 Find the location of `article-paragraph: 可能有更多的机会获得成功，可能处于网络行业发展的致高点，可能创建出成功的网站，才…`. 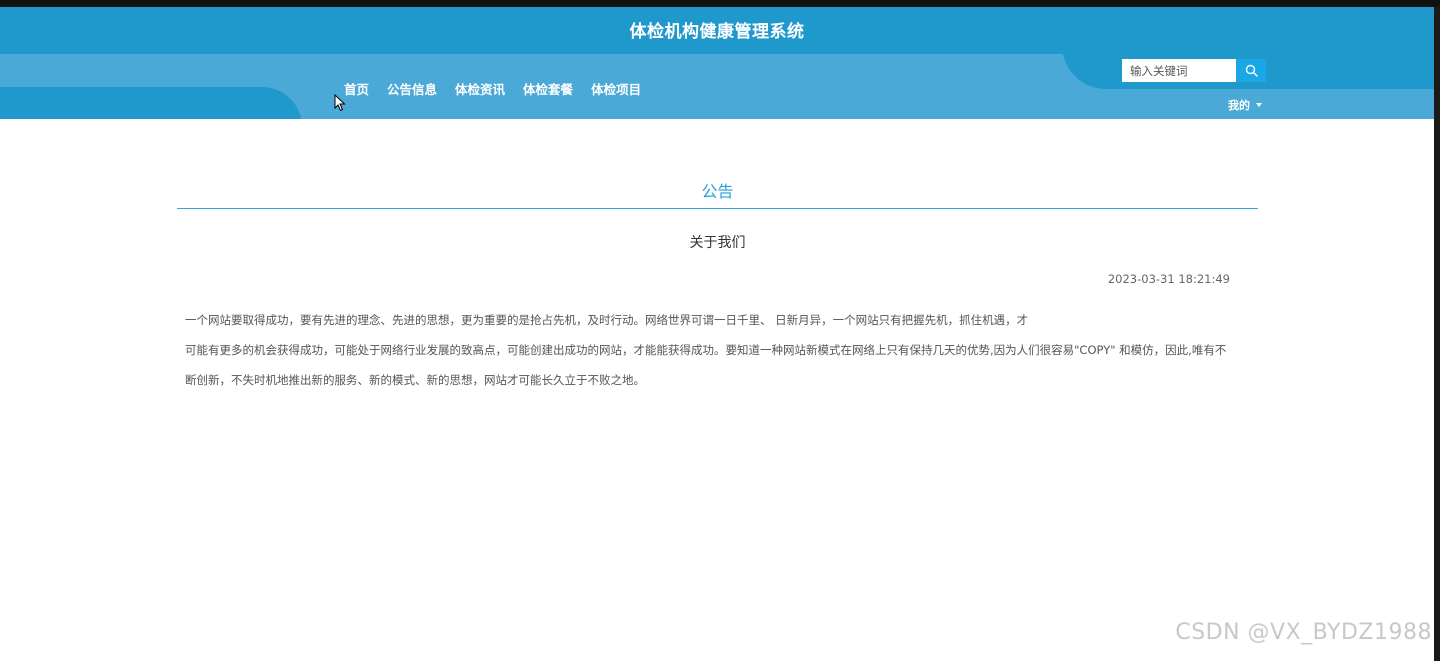

article-paragraph: 可能有更多的机会获得成功，可能处于网络行业发展的致高点，可能创建出成功的网站，才… is located at coordinates (706, 350).